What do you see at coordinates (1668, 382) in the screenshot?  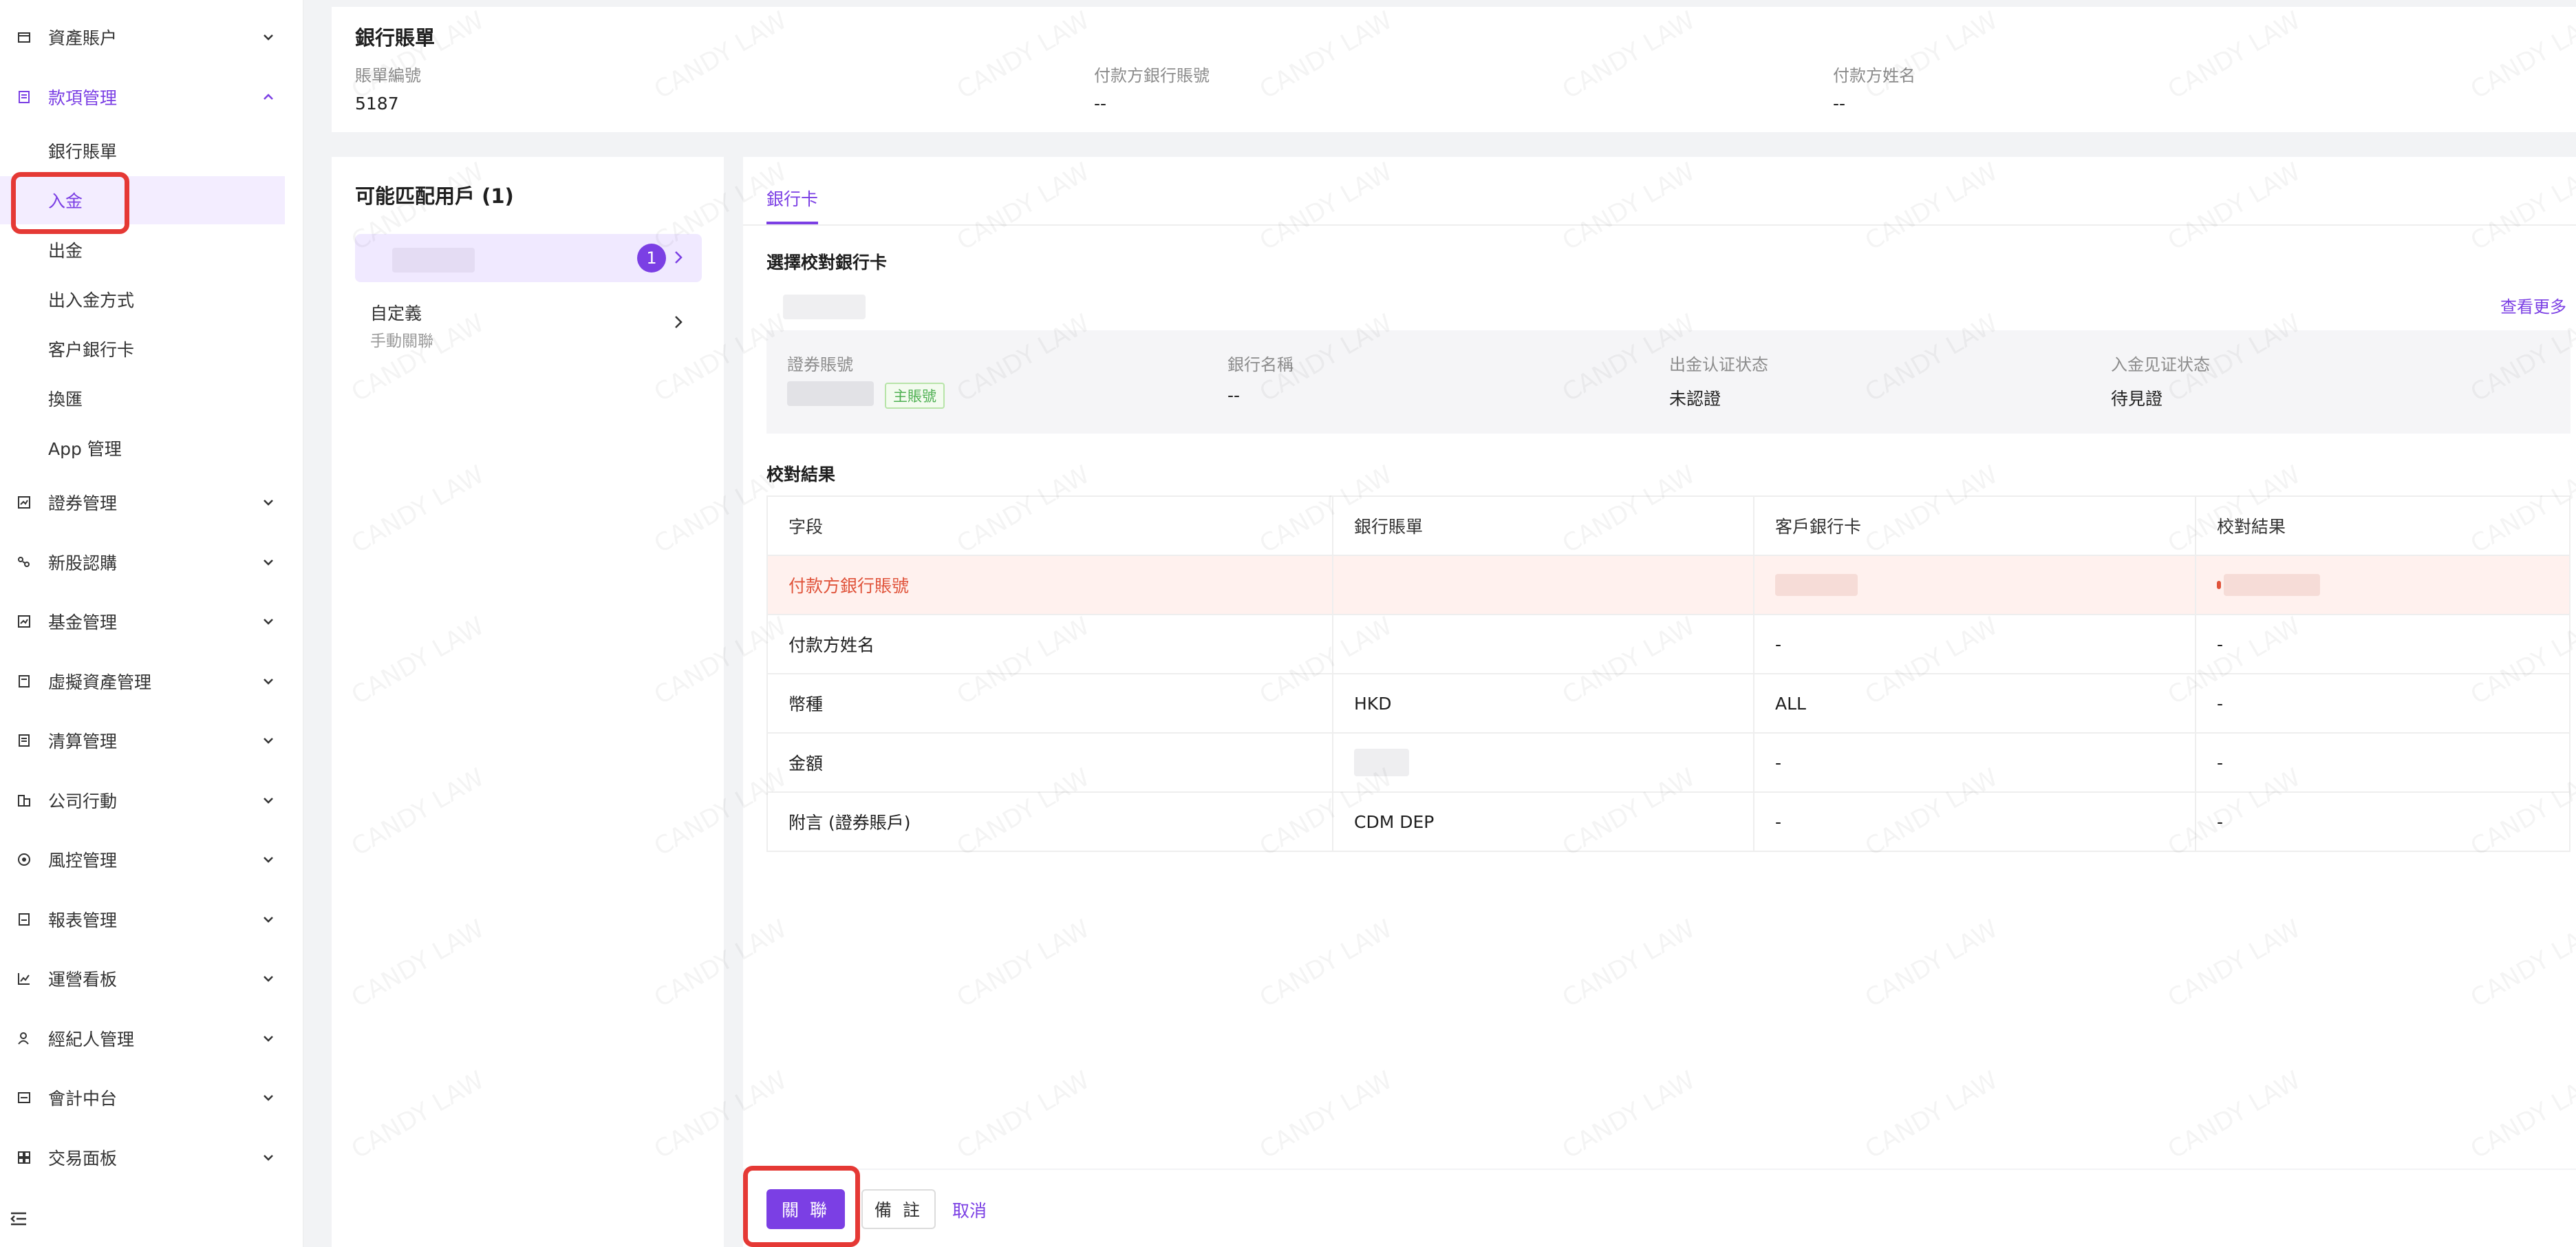 I see `selected-card-info: 證券賬號 主賬號 銀行名稱 -- 出金认证状态 未認證 入金见证状态 待見證` at bounding box center [1668, 382].